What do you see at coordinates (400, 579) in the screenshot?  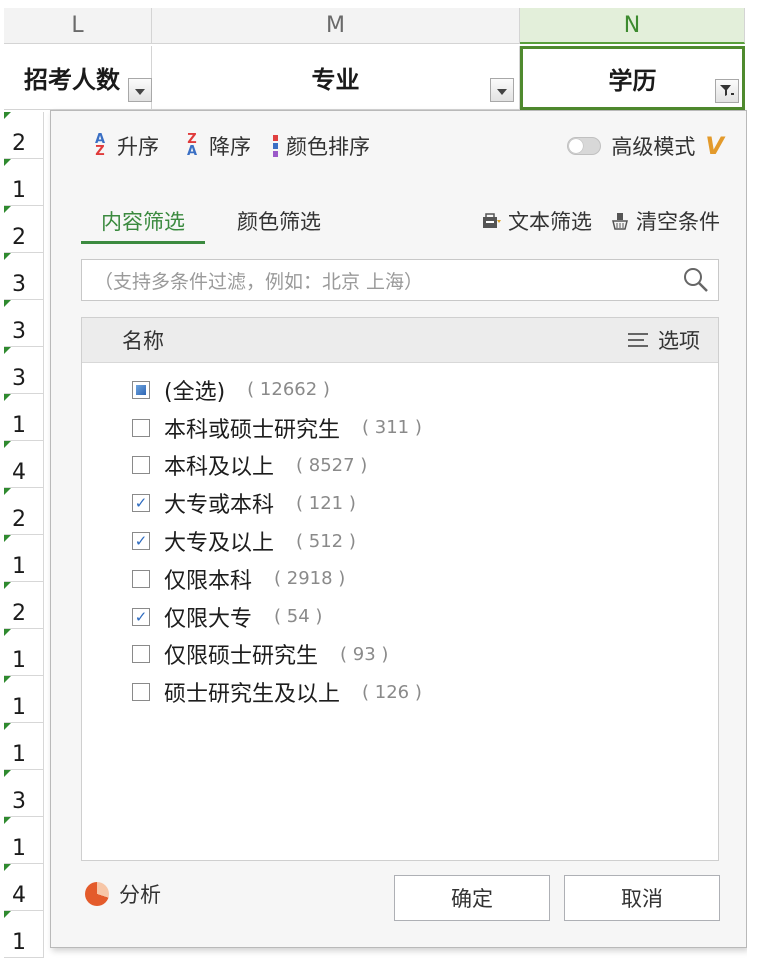 I see `list-item: 仅限本科 ( 2918 )` at bounding box center [400, 579].